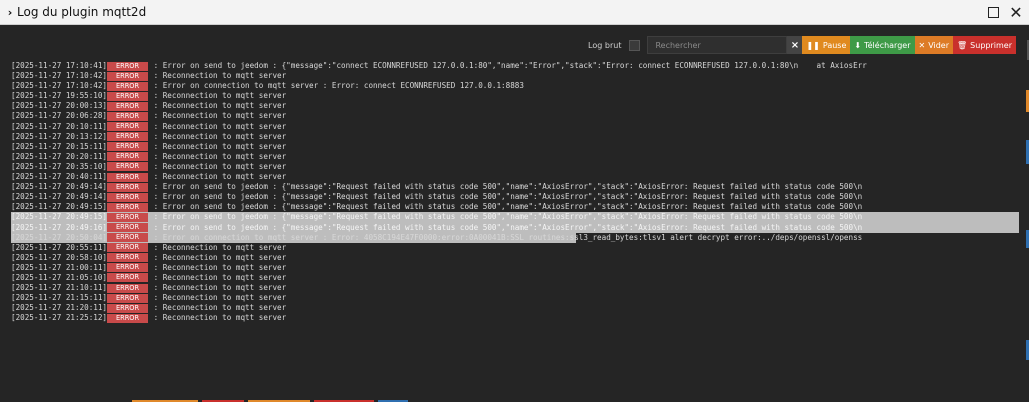 The width and height of the screenshot is (1029, 402). I want to click on log-timestamp: [2025-11-27 20:49:16], so click(59, 227).